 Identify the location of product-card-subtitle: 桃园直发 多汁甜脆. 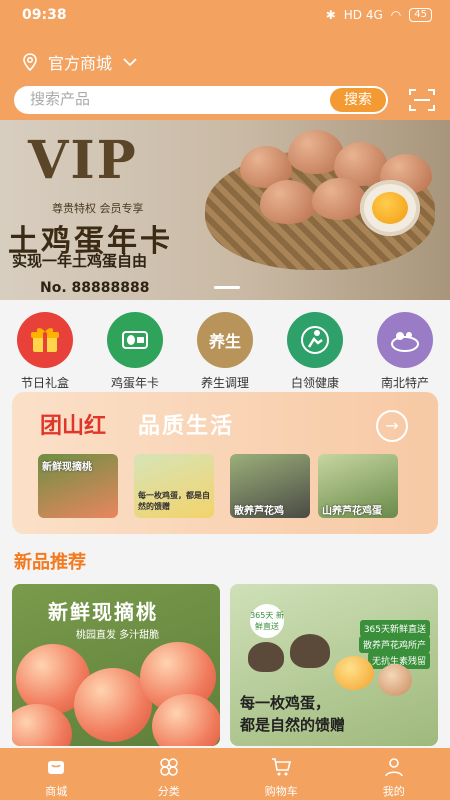
(118, 635).